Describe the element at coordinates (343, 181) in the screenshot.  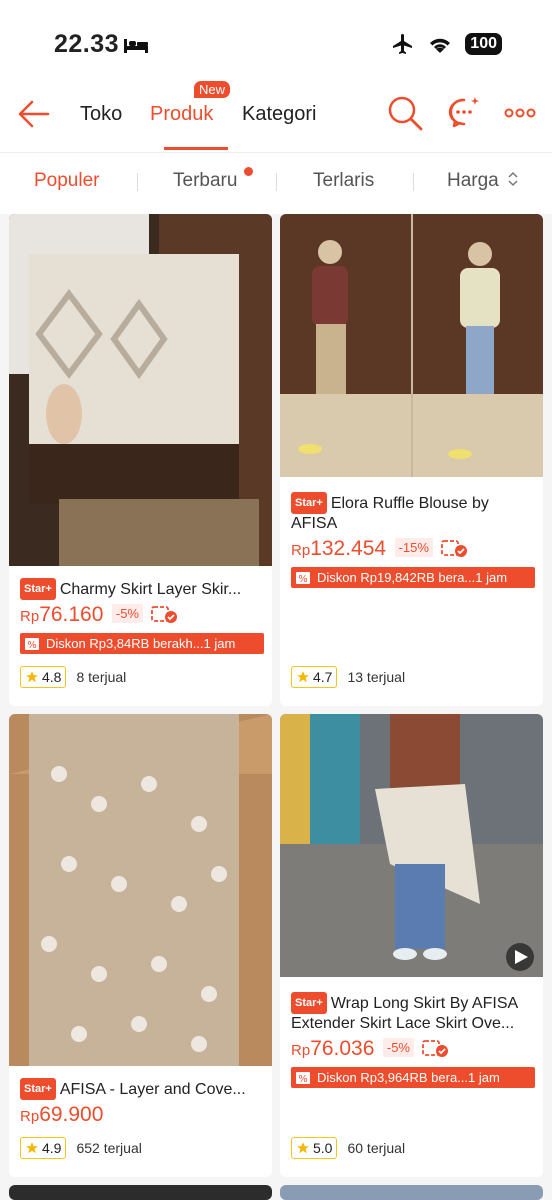
I see `sort-terlaris: Terlaris` at that location.